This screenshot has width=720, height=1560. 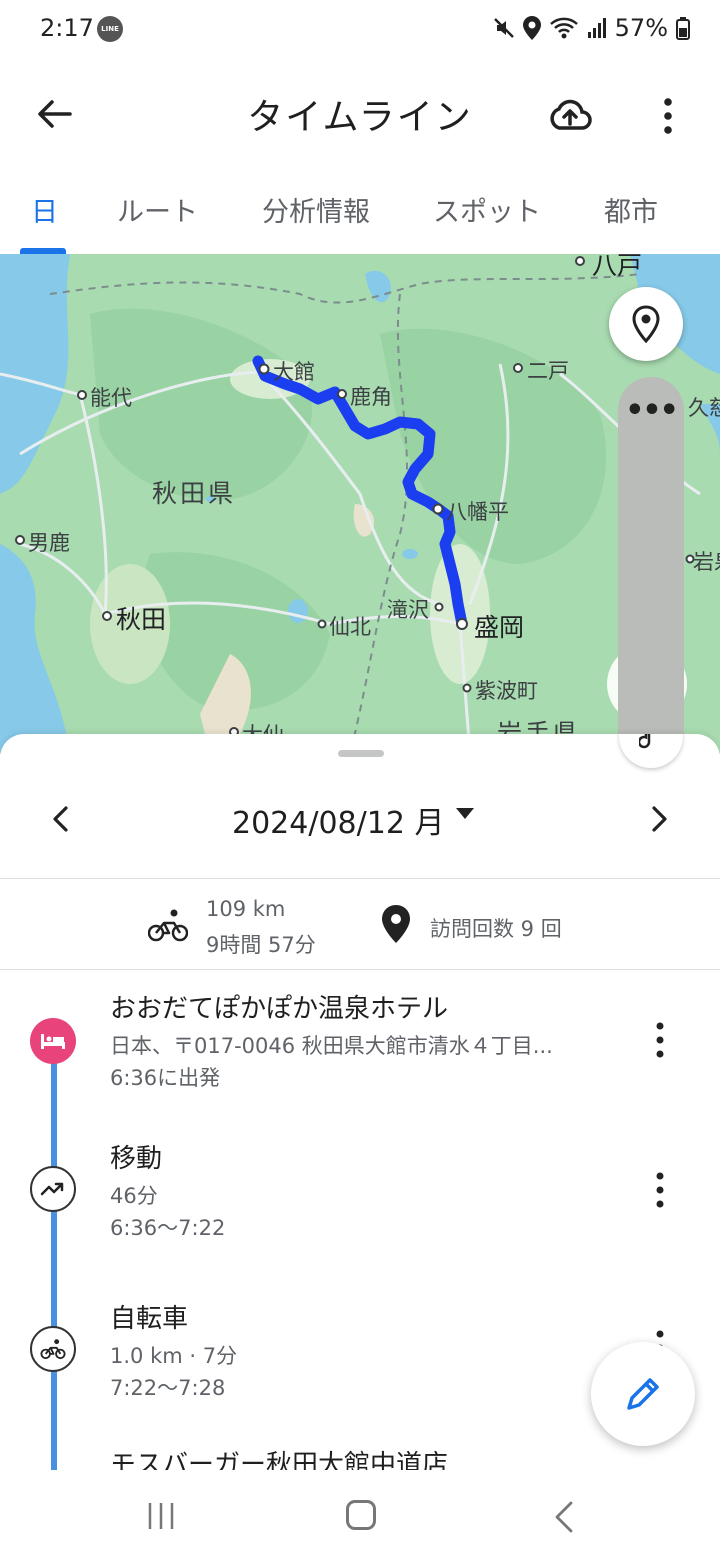 What do you see at coordinates (49, 543) in the screenshot?
I see `map-label-oga: 男鹿` at bounding box center [49, 543].